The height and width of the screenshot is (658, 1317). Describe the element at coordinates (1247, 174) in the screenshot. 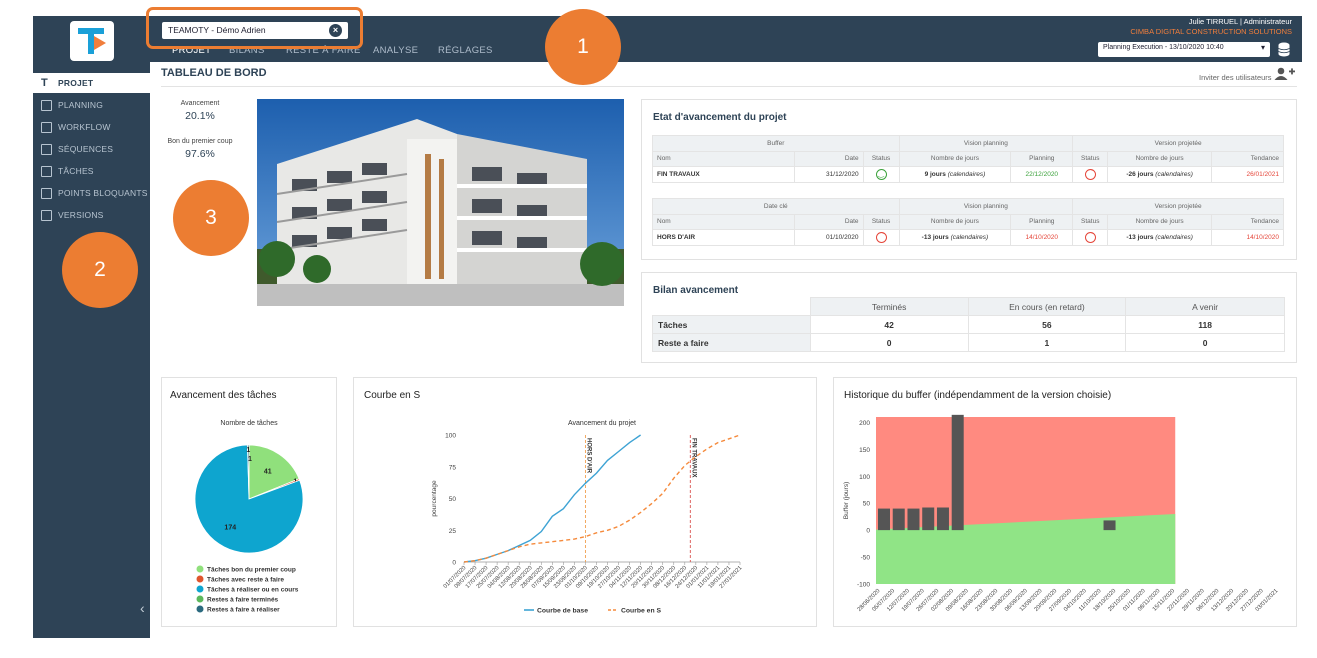

I see `row-tendance: 26/01/2021` at that location.